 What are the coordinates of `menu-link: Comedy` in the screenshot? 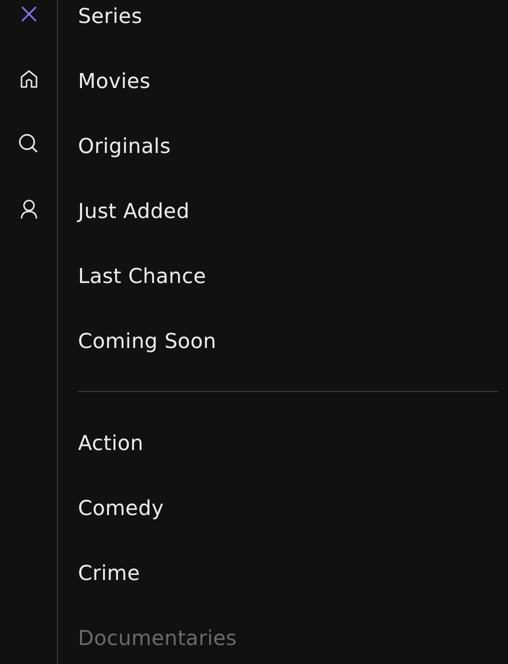 It's located at (121, 507).